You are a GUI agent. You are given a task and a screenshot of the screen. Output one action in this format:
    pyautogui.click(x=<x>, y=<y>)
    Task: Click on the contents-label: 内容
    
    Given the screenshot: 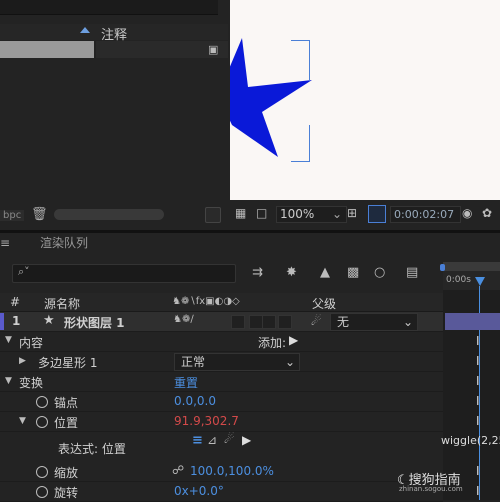 What is the action you would take?
    pyautogui.click(x=31, y=343)
    